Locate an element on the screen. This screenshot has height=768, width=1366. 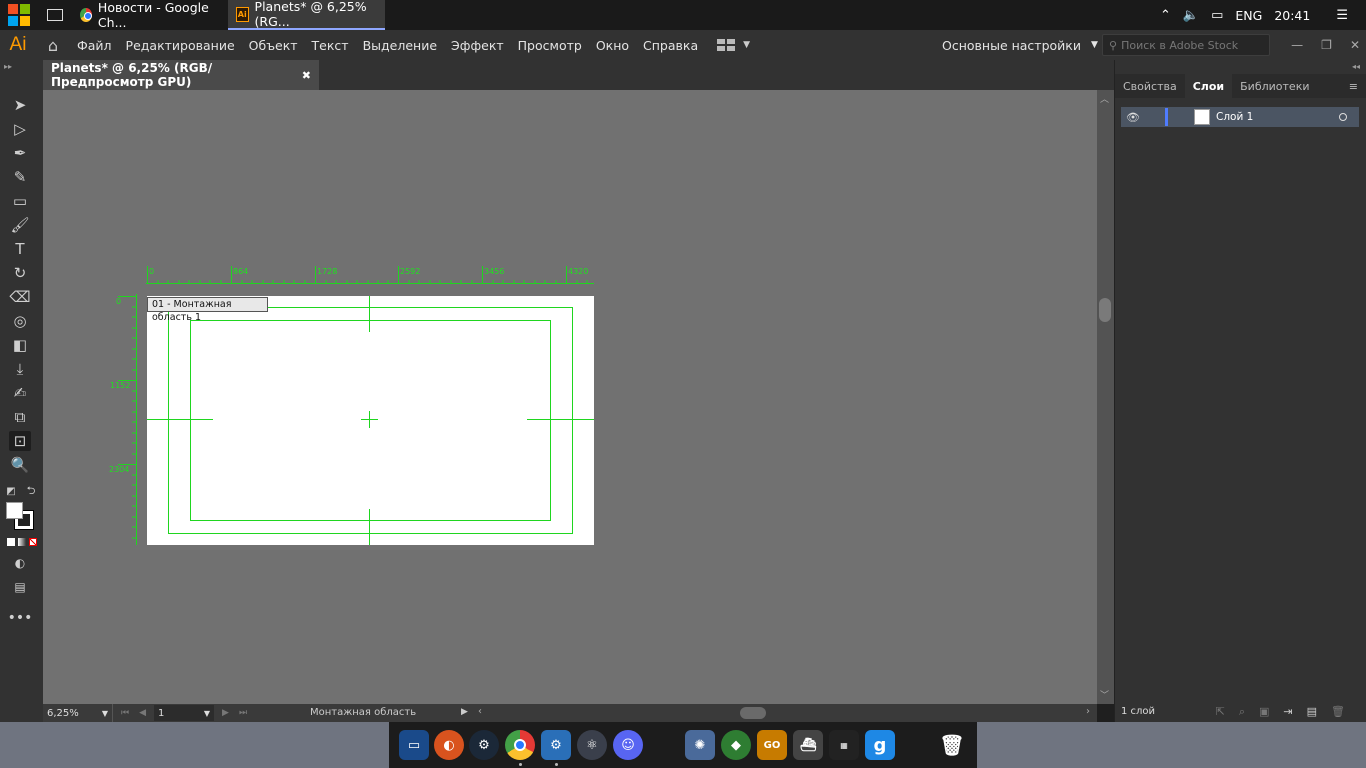
discord-icon: ☺ is located at coordinates (628, 745).